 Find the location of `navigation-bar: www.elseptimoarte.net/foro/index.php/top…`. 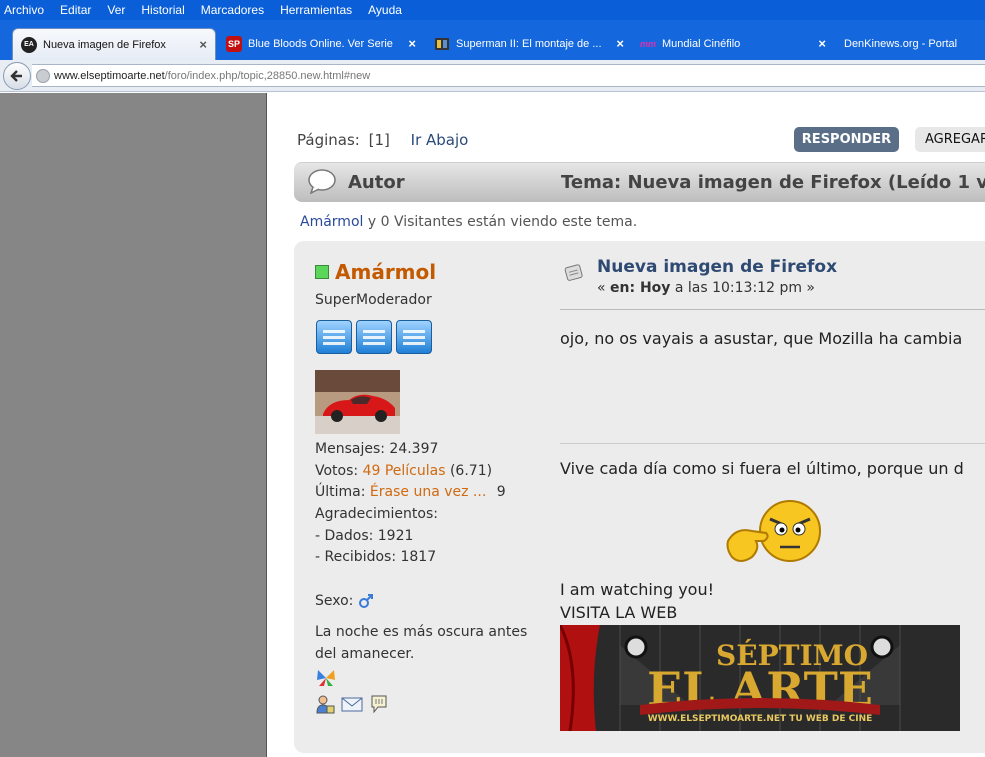

navigation-bar: www.elseptimoarte.net/foro/index.php/top… is located at coordinates (492, 76).